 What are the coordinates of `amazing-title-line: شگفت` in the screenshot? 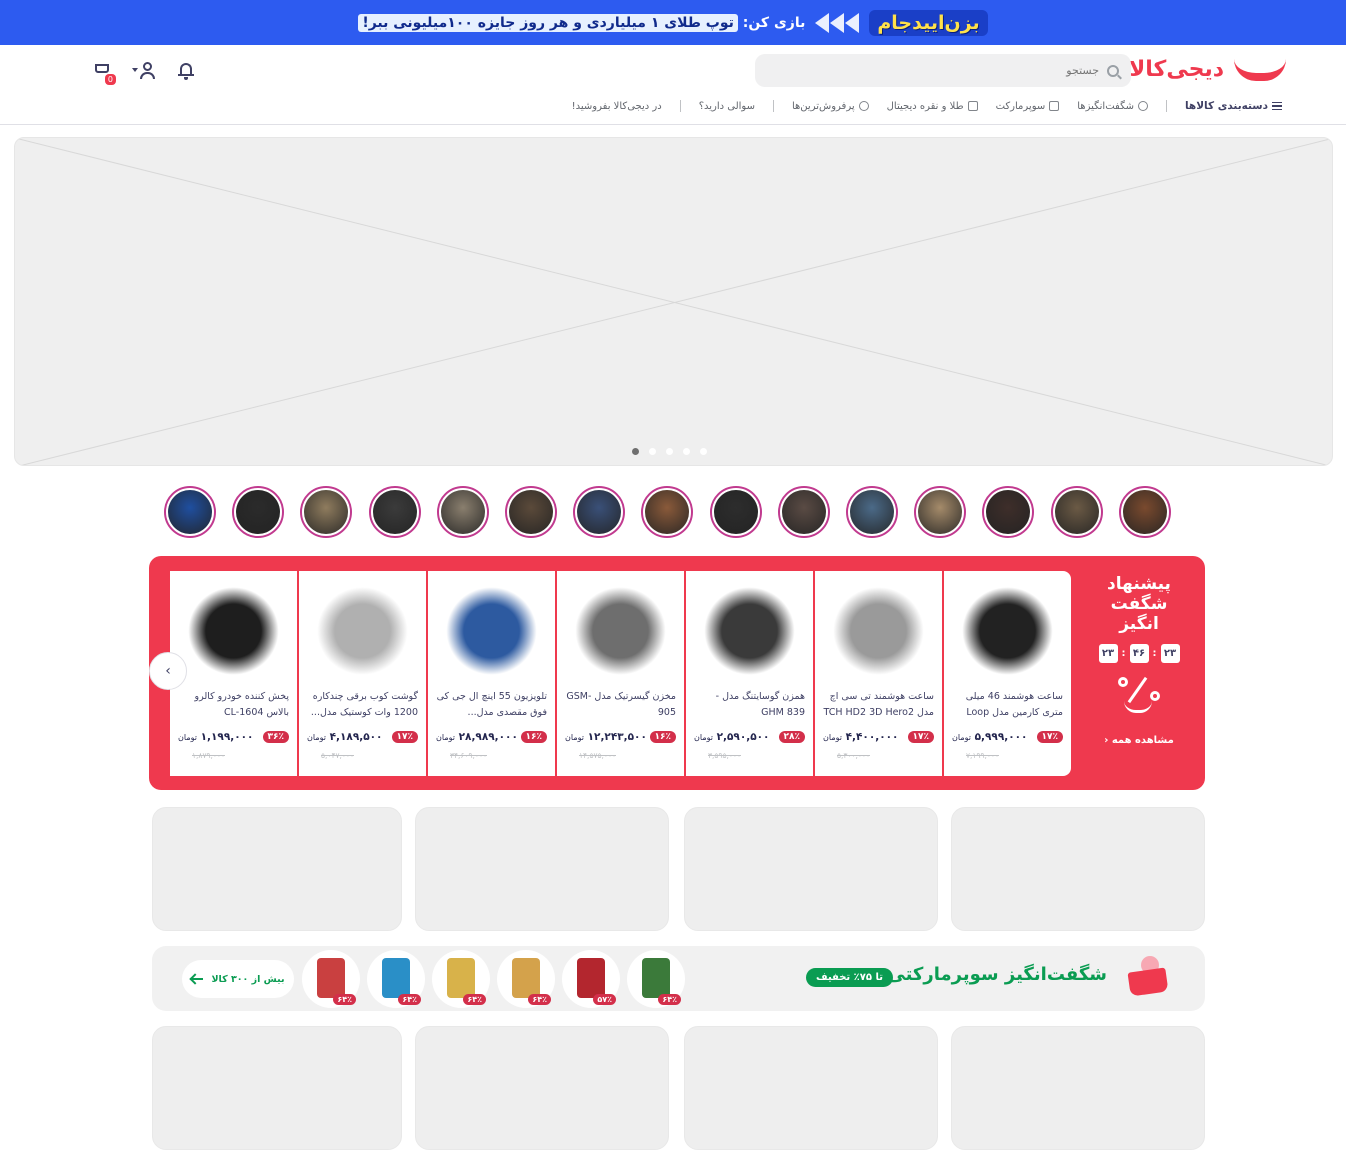 It's located at (1139, 604).